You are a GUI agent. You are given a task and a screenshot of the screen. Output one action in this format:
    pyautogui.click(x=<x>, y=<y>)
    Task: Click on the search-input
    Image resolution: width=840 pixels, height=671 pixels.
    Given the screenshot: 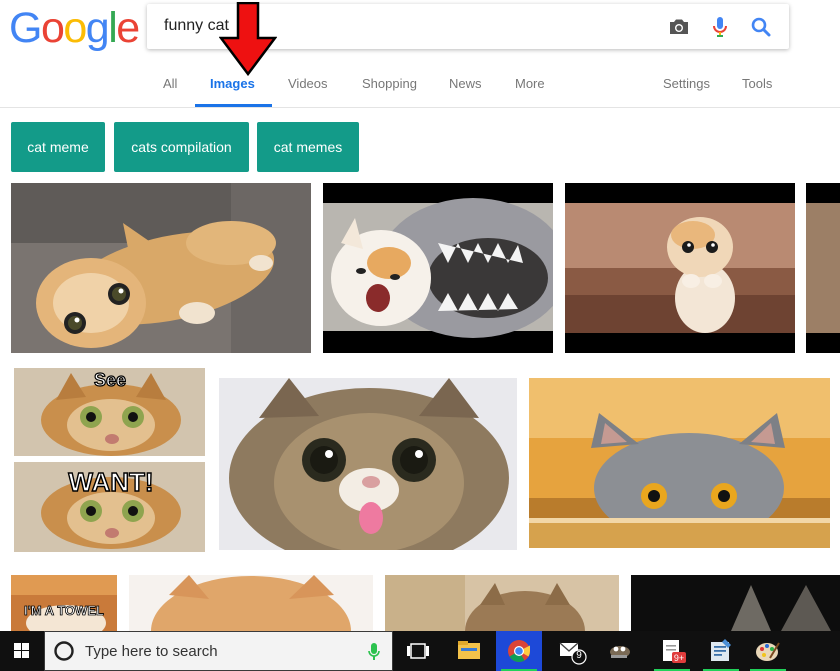 What is the action you would take?
    pyautogui.click(x=404, y=26)
    